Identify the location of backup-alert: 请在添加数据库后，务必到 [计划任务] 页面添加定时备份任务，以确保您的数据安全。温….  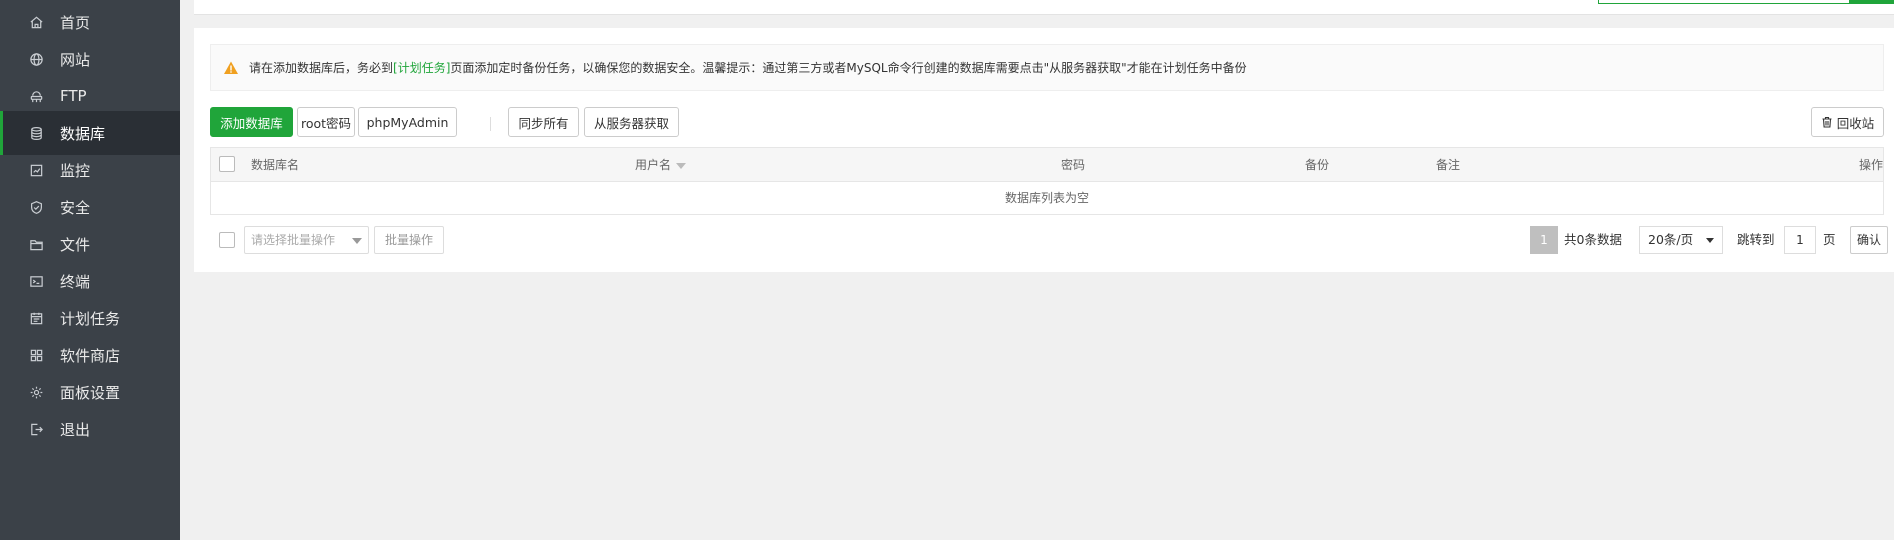
(1047, 67).